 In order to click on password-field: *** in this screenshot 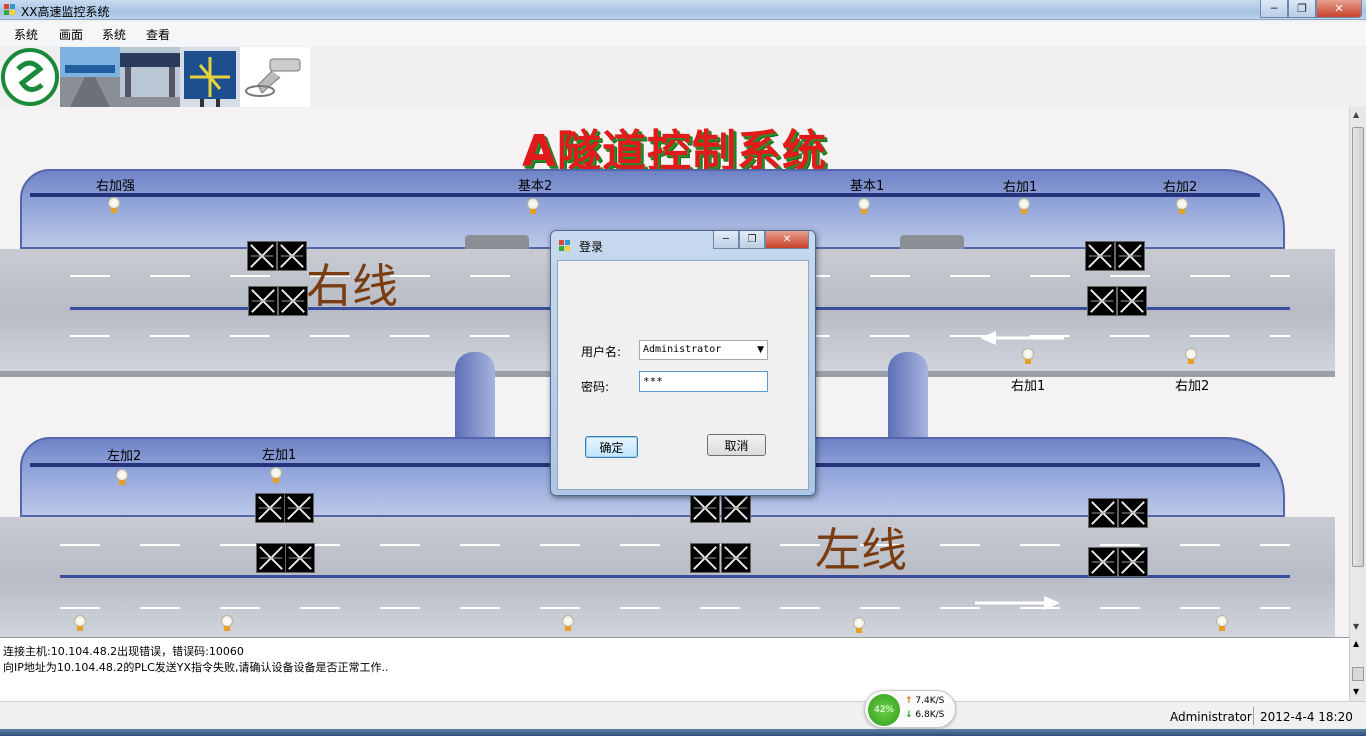, I will do `click(703, 381)`.